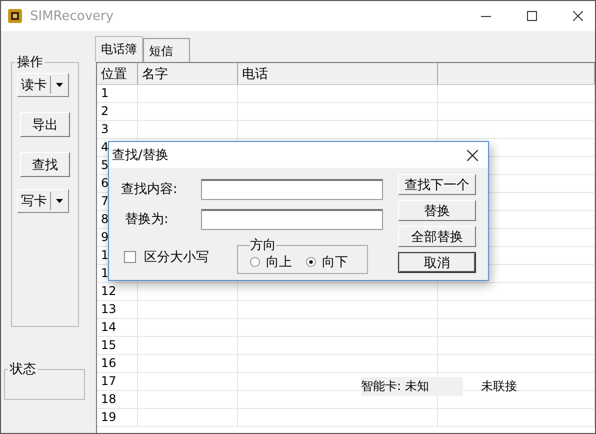 The height and width of the screenshot is (434, 596). I want to click on dialog-title: 查找/替换, so click(140, 155).